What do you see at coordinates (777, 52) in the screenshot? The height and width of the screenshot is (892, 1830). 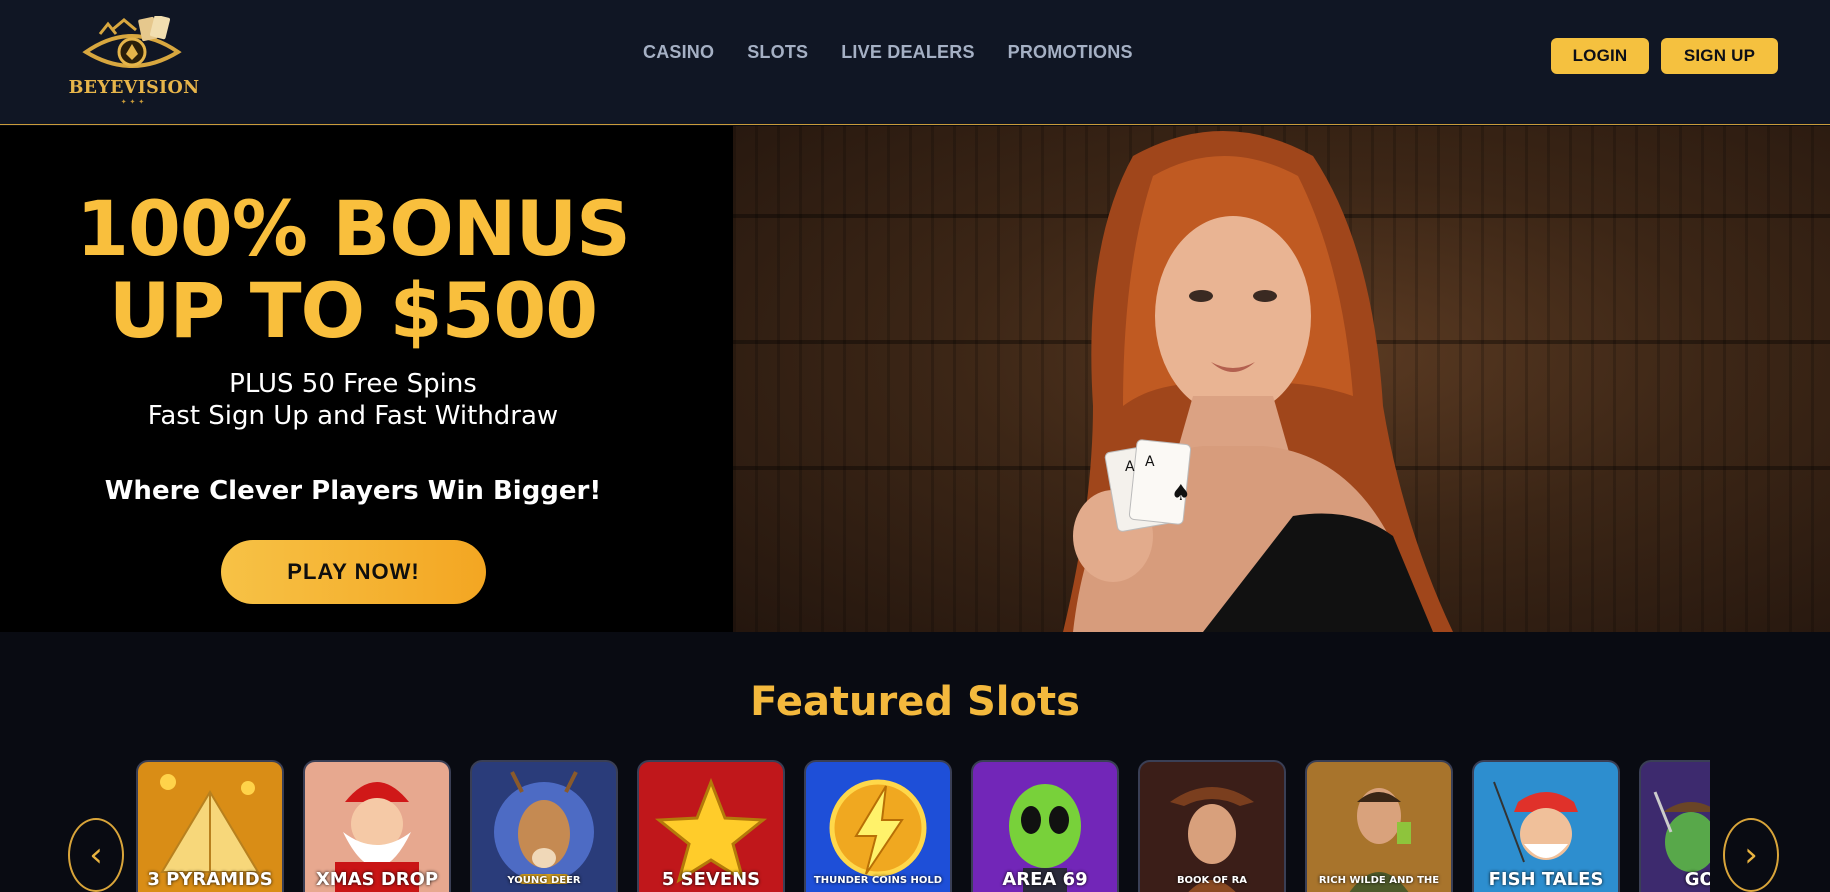 I see `nav-item-slots: SLOTS` at bounding box center [777, 52].